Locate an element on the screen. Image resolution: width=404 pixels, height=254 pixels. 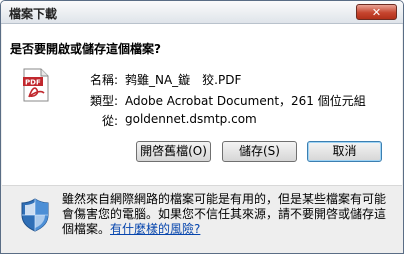
risk-link: 有什麼樣的風險? is located at coordinates (155, 229).